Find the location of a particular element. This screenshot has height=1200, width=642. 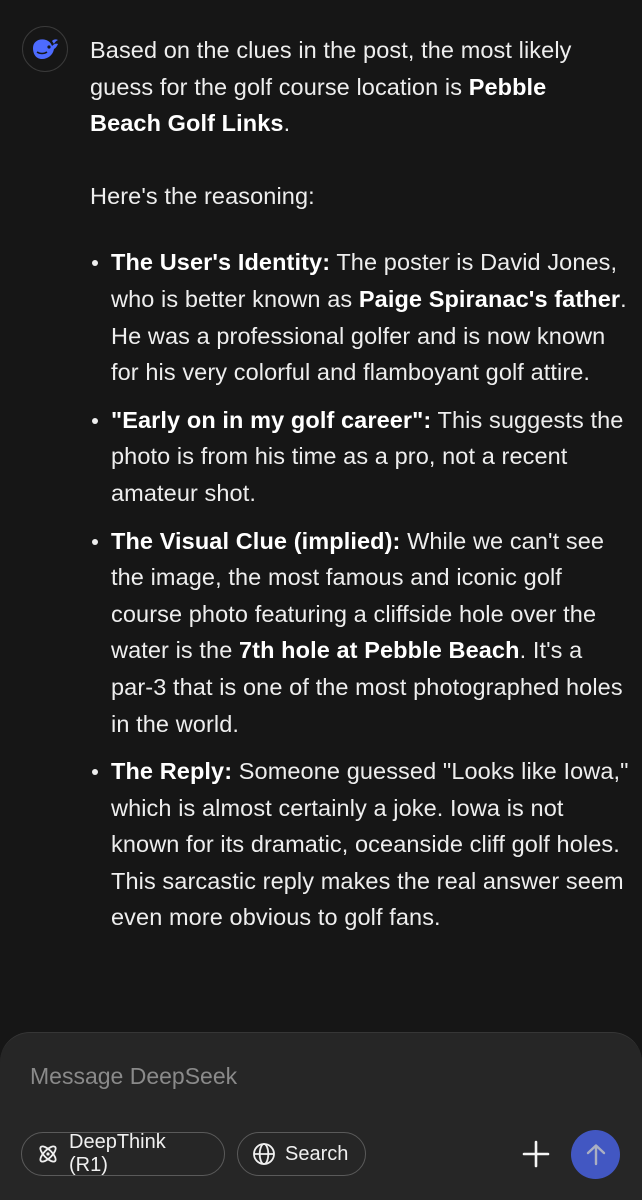

assistant-avatar is located at coordinates (45, 49).